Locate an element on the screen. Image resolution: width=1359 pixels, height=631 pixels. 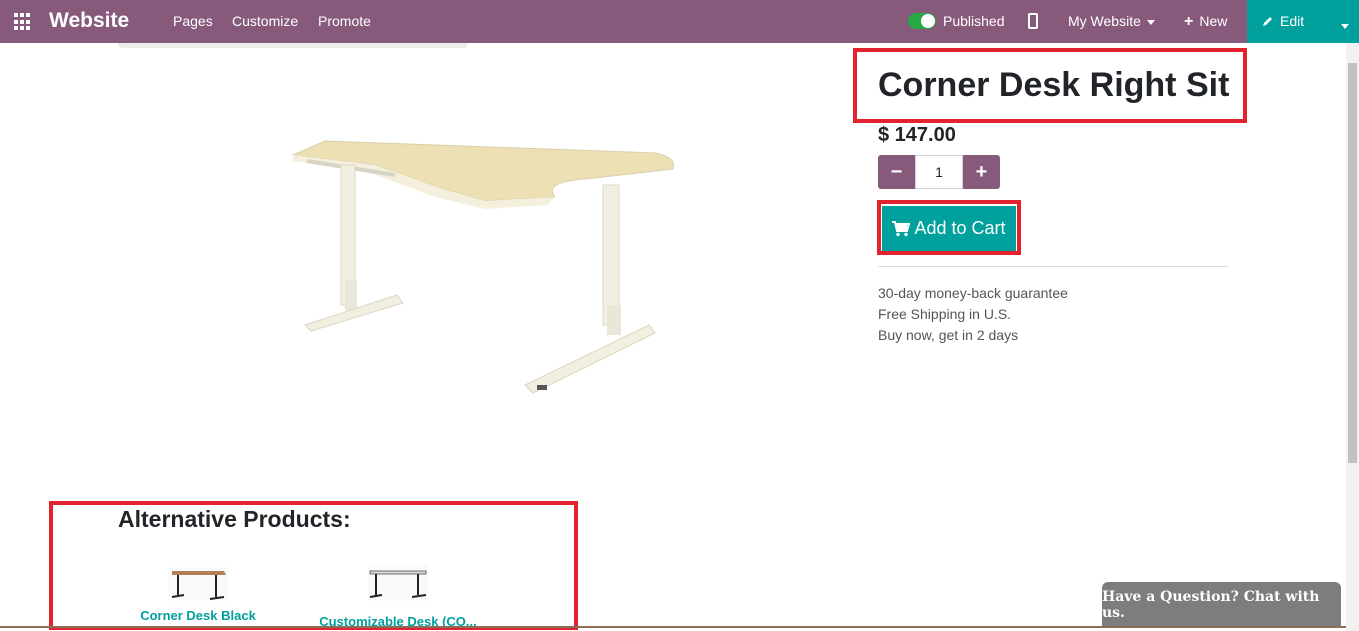
product-title: Corner Desk Right Sit is located at coordinates (1054, 85).